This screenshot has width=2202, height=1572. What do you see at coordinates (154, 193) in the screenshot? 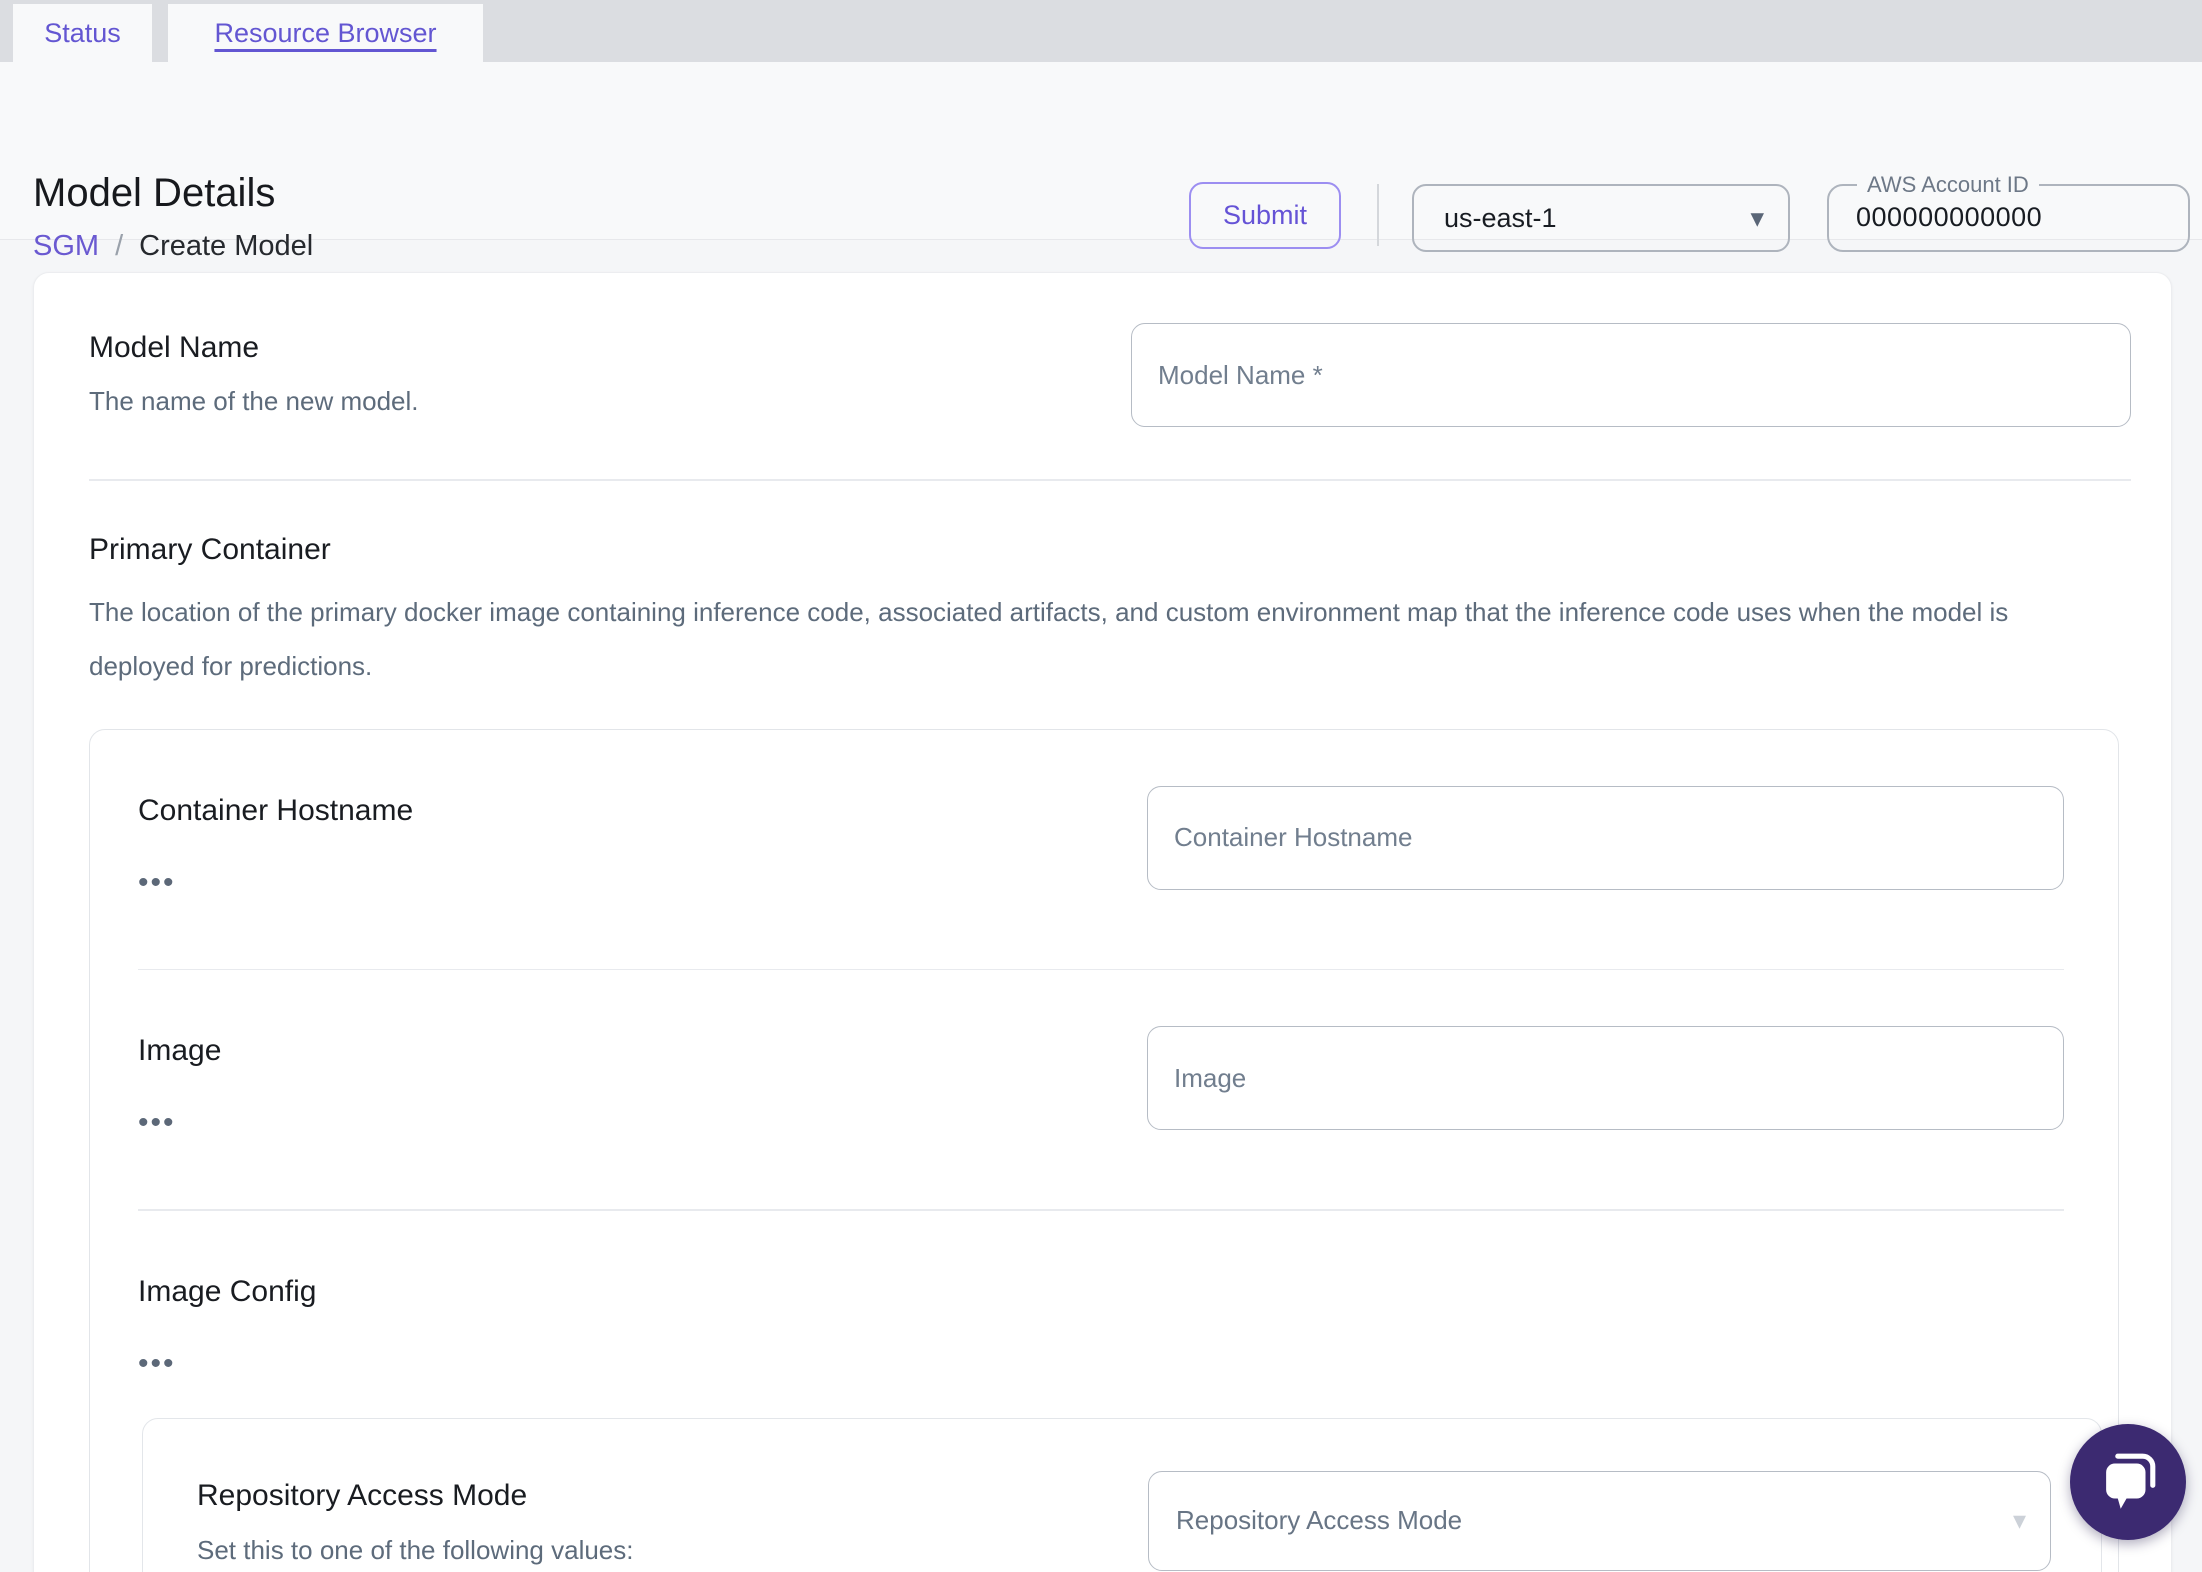
I see `page-title: Model Details` at bounding box center [154, 193].